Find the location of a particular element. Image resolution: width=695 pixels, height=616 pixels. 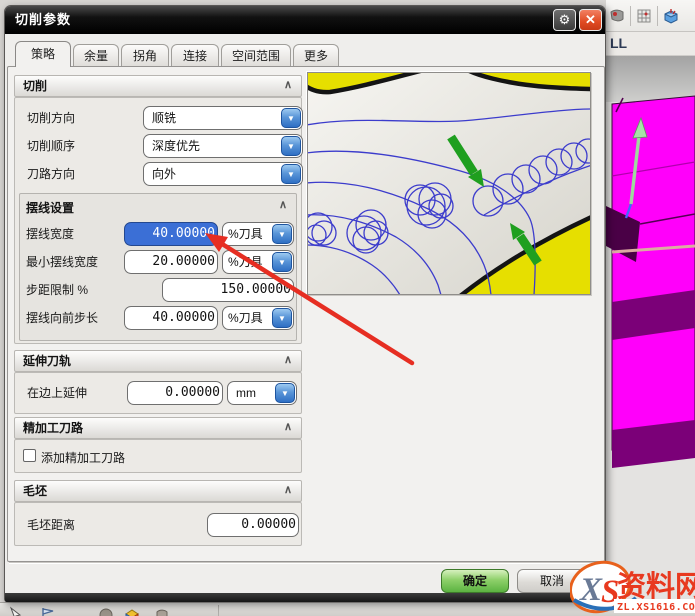

trochoid-forward-step-input: 40.00000 is located at coordinates (171, 318).